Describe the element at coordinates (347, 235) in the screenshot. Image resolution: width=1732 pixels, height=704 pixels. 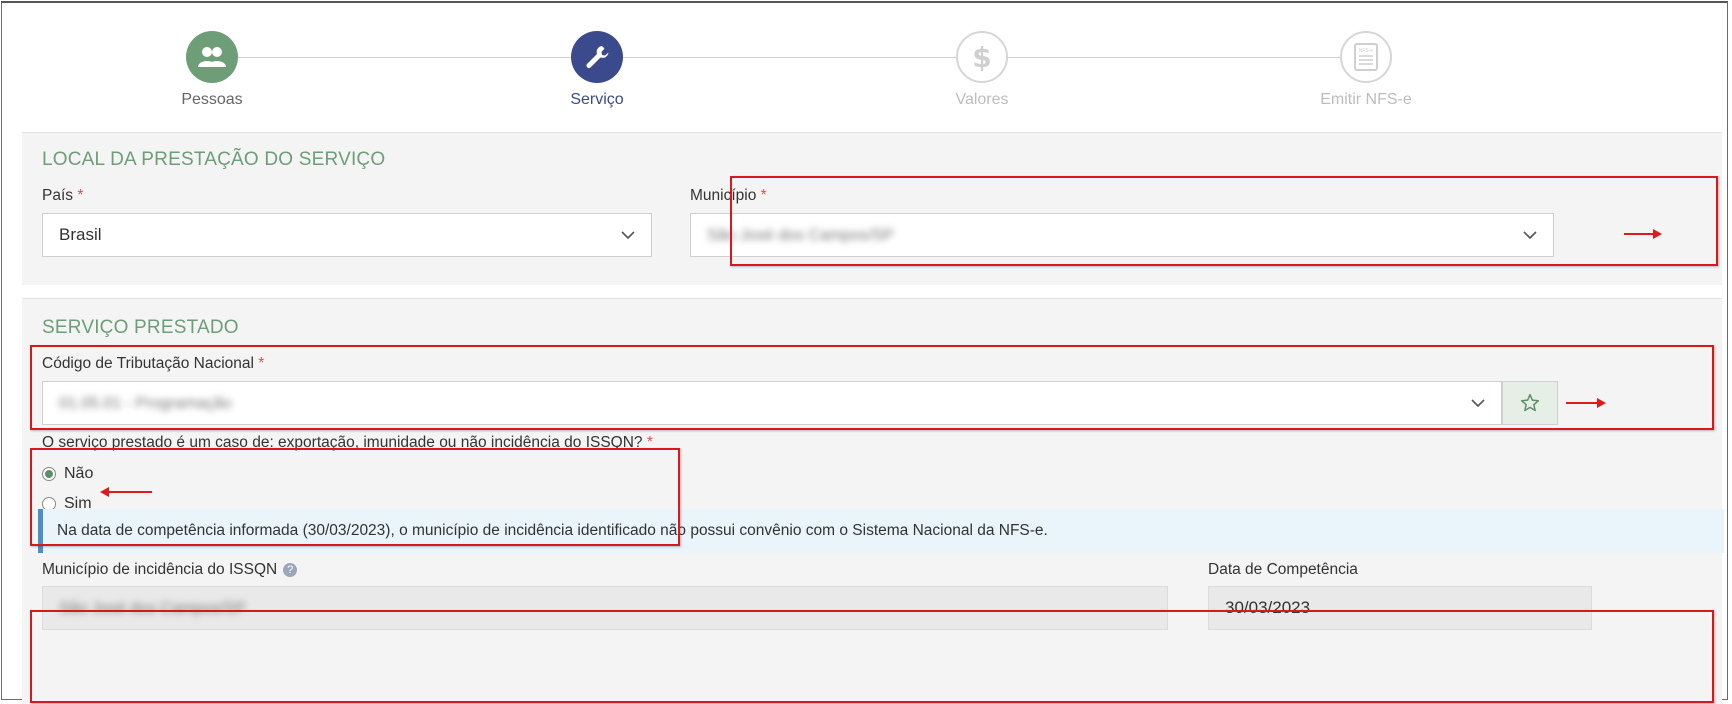
I see `pais-select: Brasil` at that location.